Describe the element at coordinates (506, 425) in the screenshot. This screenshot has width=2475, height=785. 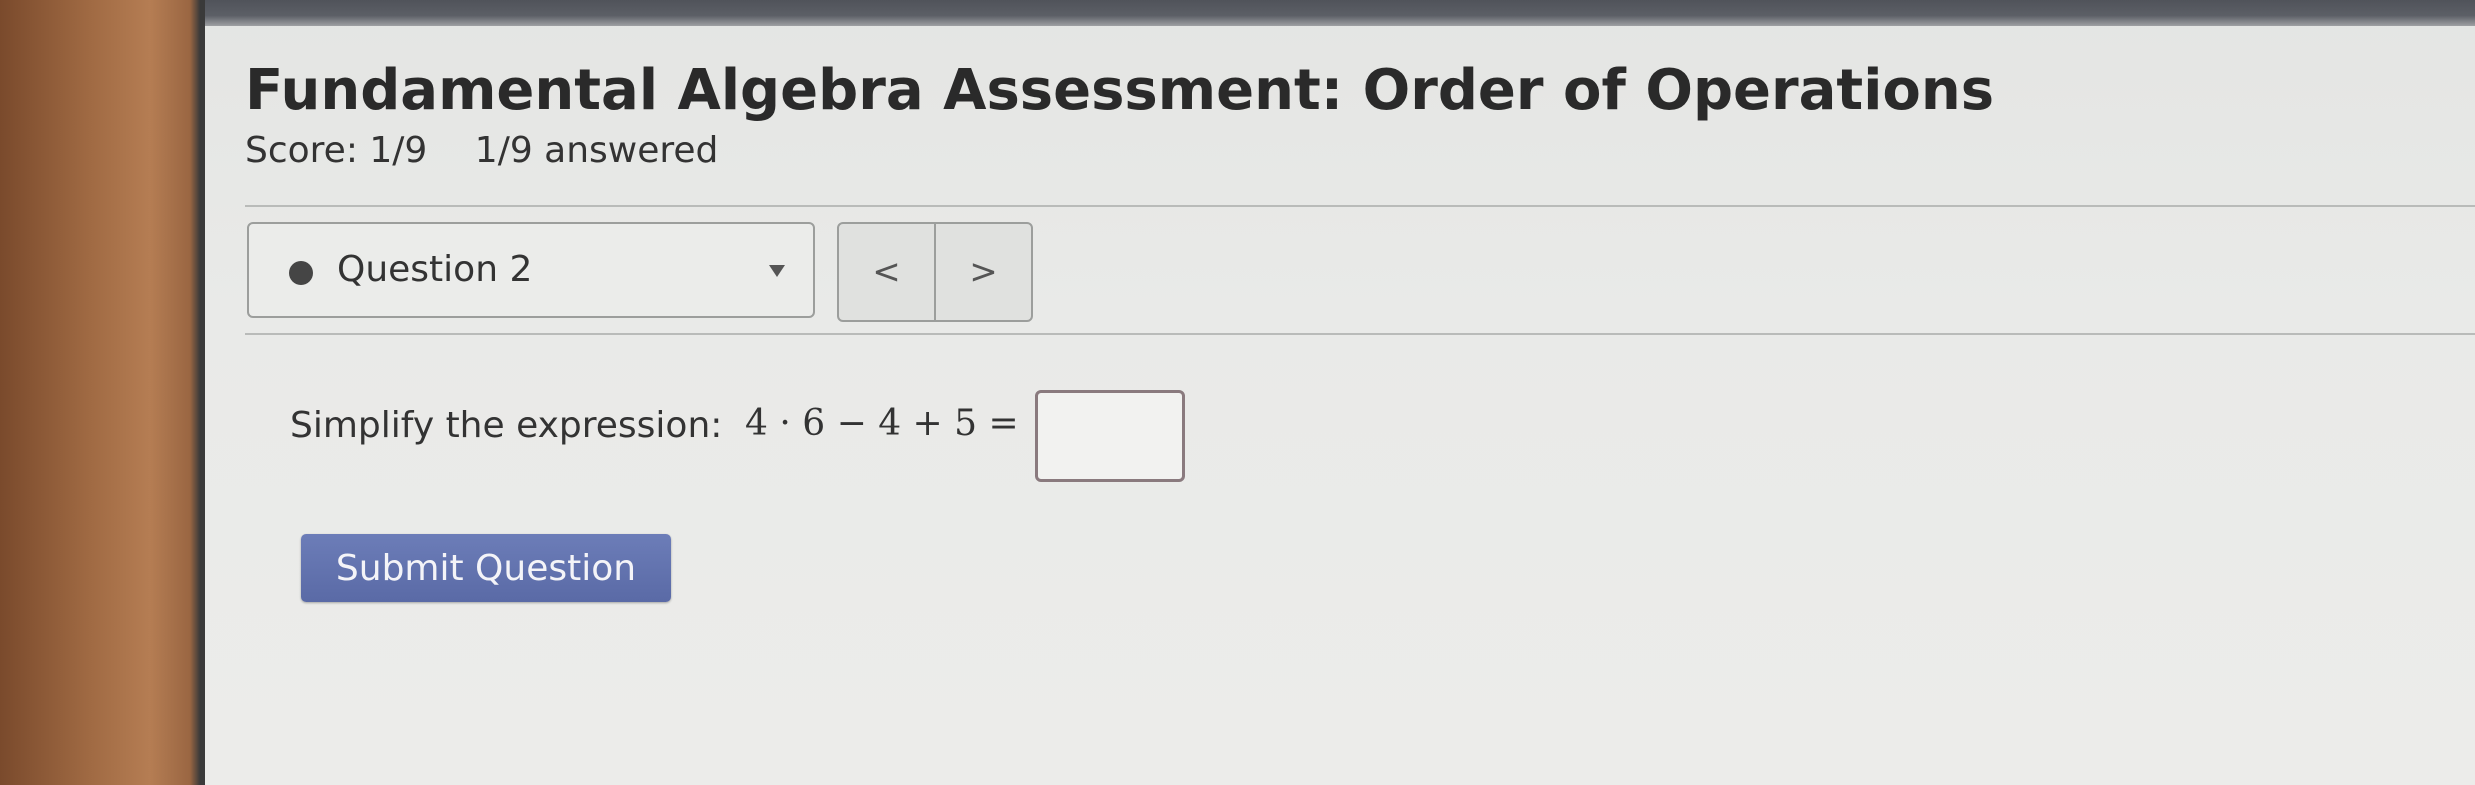
I see `question-prompt: Simplify the expression:` at that location.